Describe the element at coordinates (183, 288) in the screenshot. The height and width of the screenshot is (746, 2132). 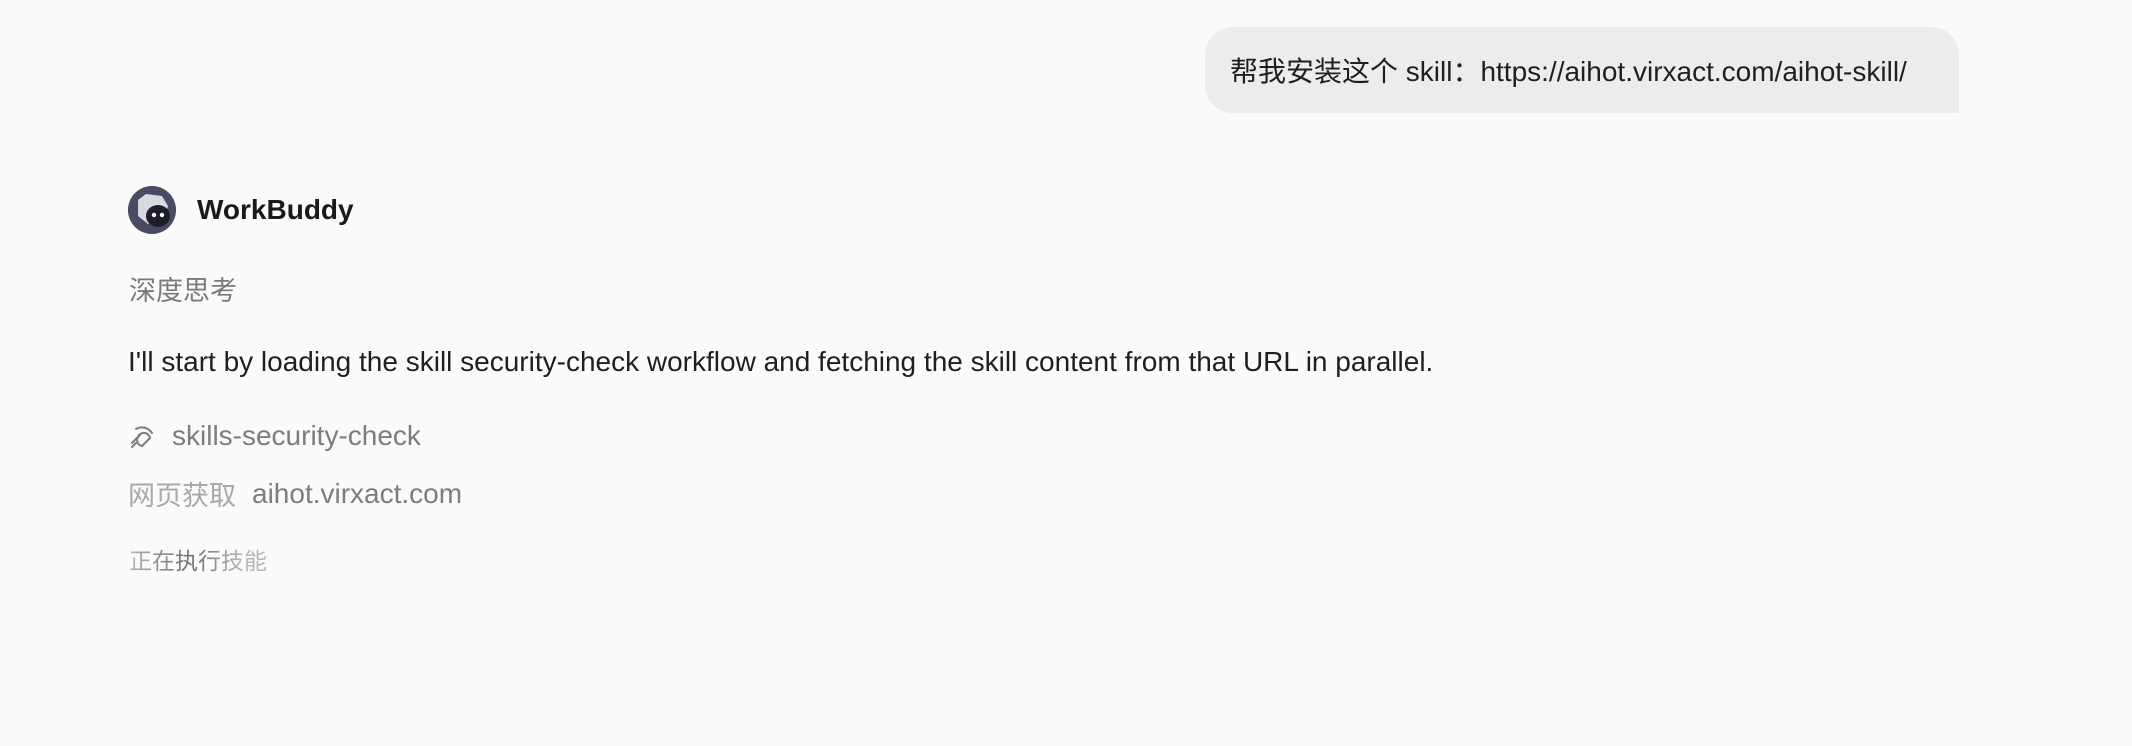
I see `deep-thinking-toggle: 深度思考` at that location.